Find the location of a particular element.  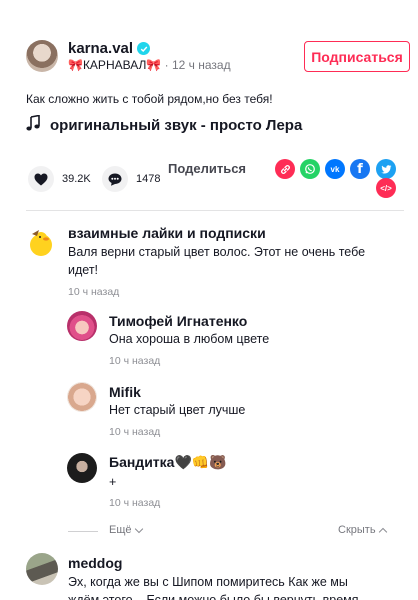

duck-avatar-icon is located at coordinates (41, 243).